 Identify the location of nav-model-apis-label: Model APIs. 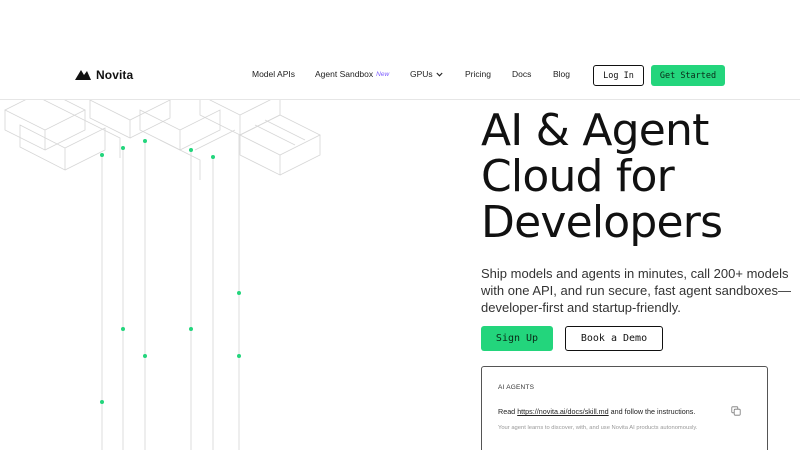
(273, 74).